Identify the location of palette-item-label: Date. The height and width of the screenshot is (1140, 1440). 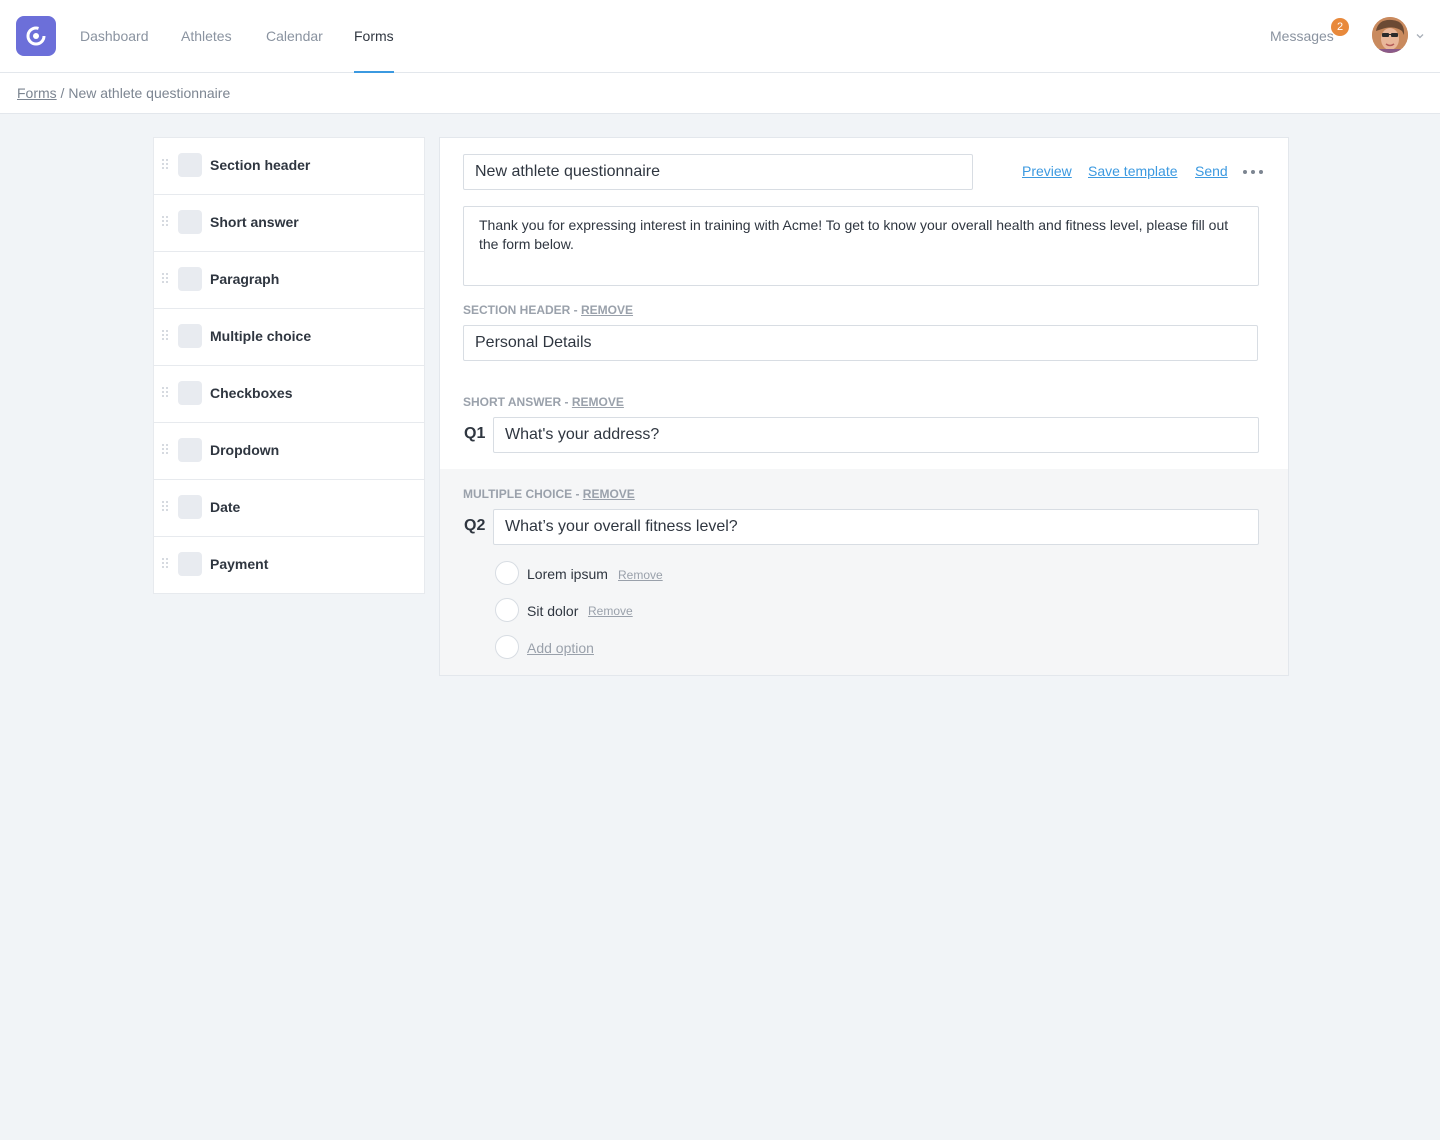
(225, 507).